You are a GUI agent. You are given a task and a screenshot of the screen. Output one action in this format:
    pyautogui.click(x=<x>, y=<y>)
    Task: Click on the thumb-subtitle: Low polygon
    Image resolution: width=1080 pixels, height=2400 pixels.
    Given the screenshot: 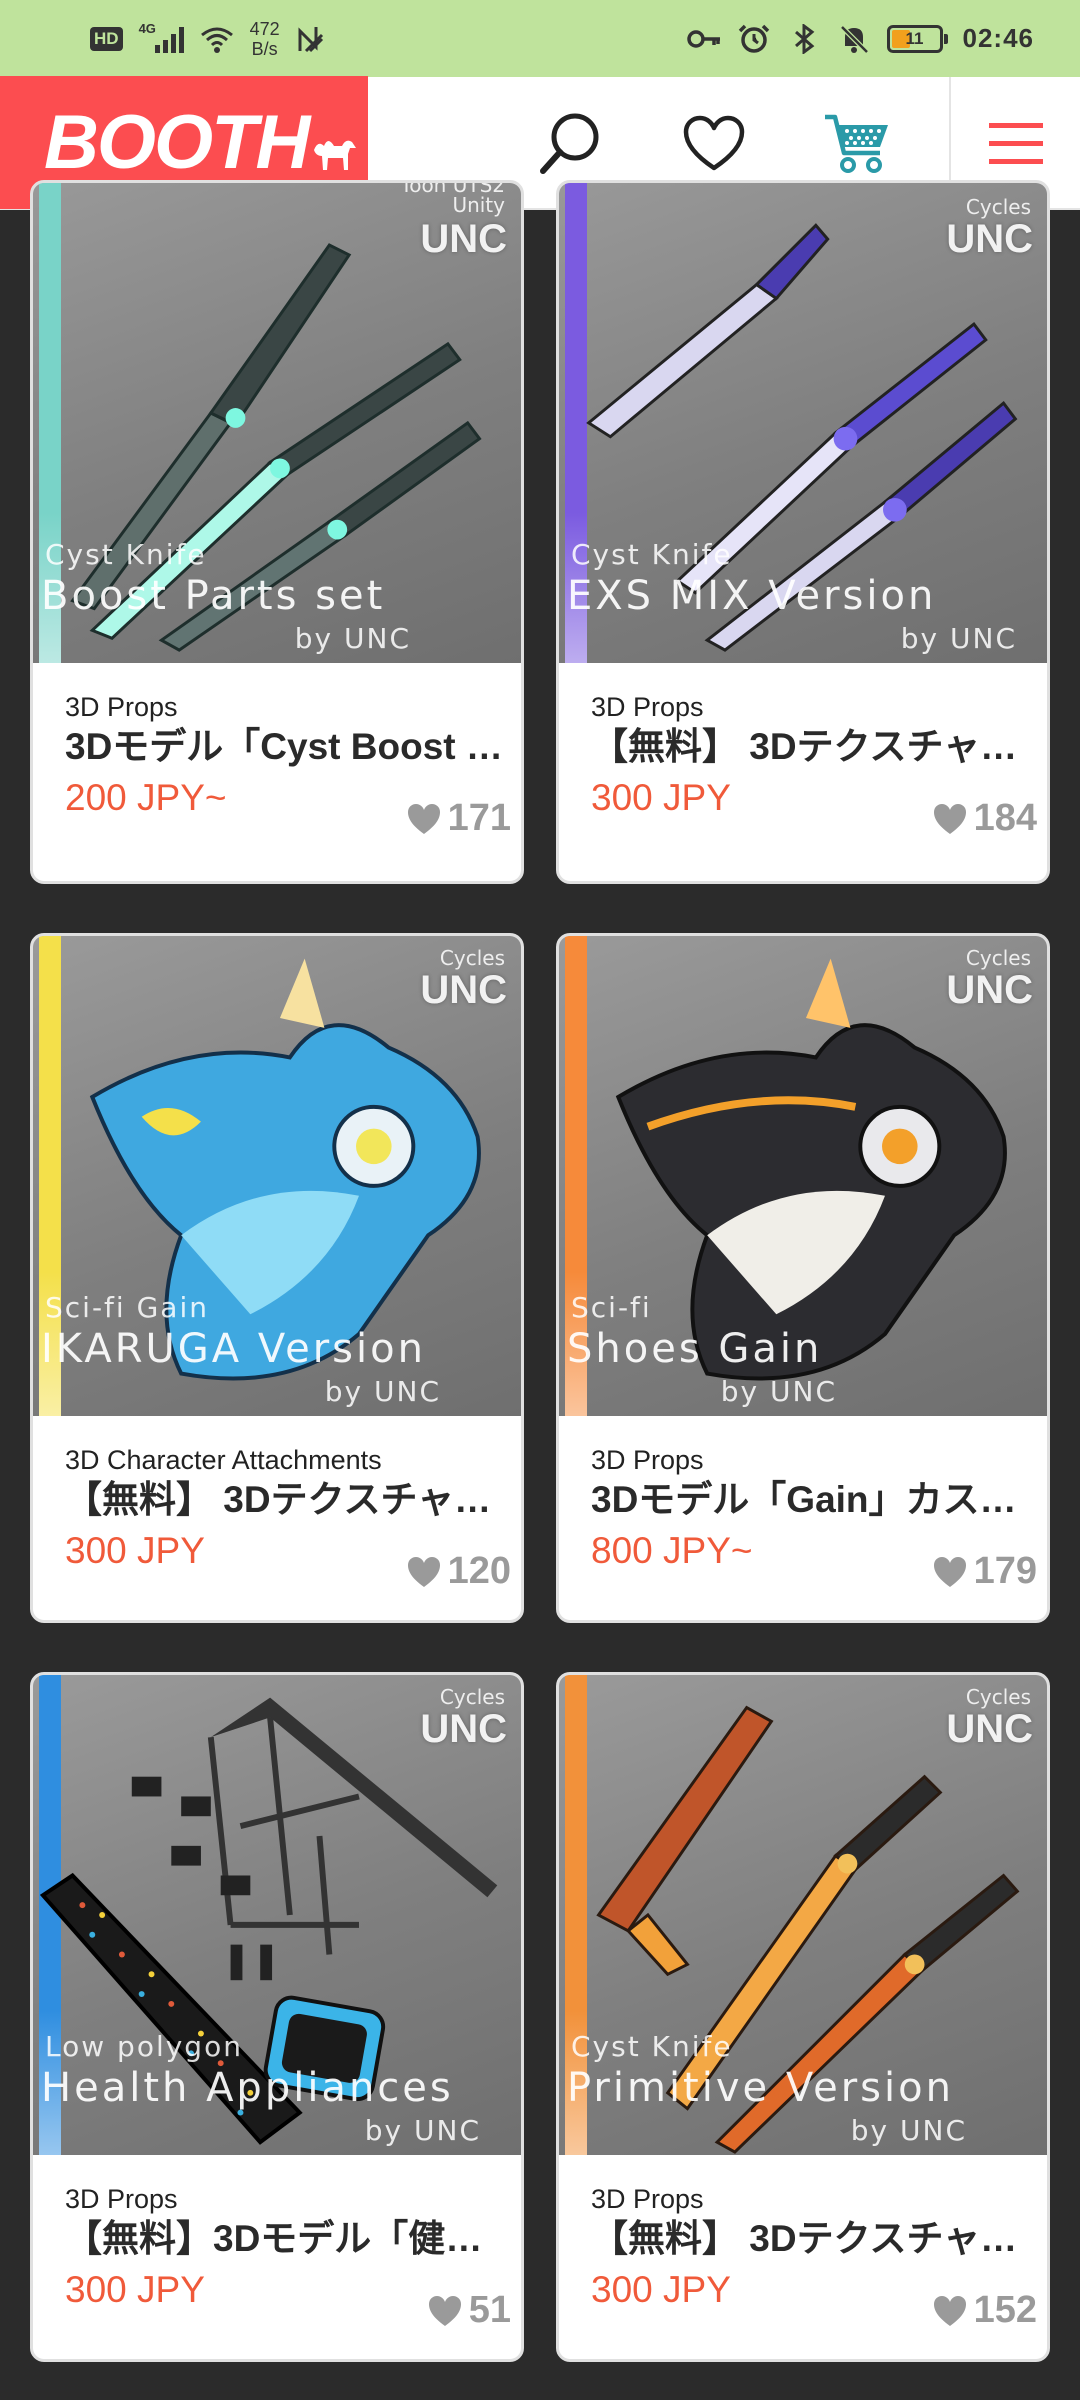 What is the action you would take?
    pyautogui.click(x=144, y=2046)
    